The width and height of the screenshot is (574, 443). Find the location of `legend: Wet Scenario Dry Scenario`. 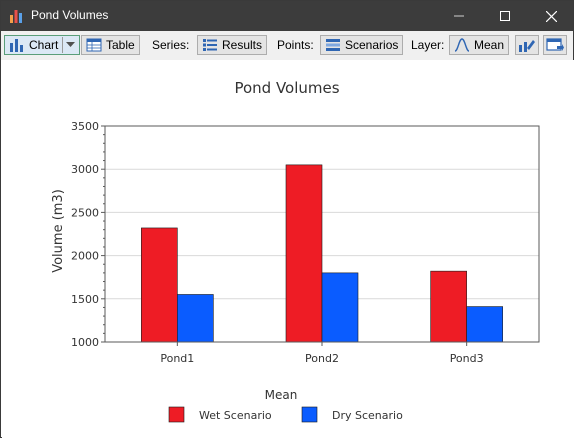

legend: Wet Scenario Dry Scenario is located at coordinates (285, 414).